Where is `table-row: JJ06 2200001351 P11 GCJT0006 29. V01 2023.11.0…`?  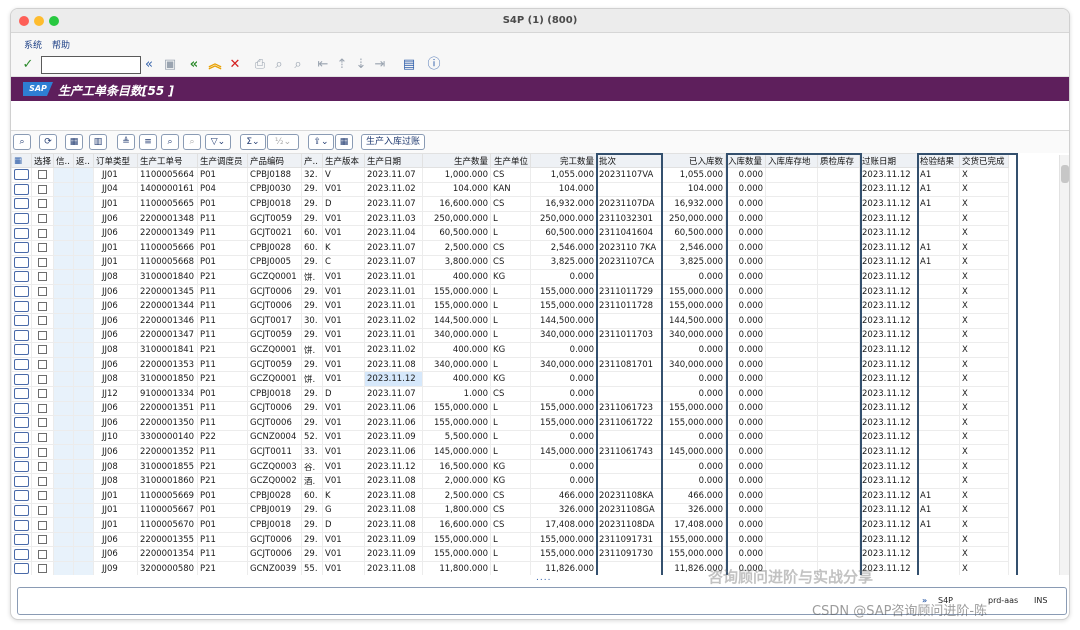 table-row: JJ06 2200001351 P11 GCJT0006 29. V01 2023.11.0… is located at coordinates (510, 408).